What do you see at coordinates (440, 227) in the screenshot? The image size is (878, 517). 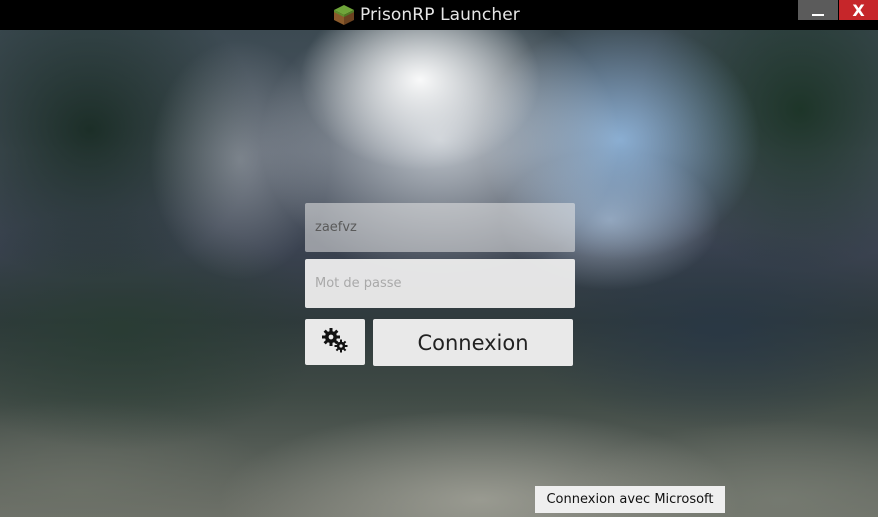 I see `username-input` at bounding box center [440, 227].